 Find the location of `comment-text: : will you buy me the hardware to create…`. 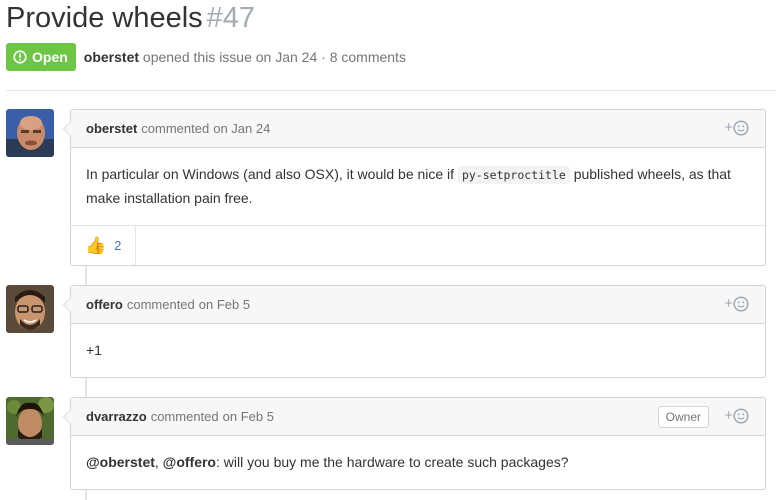

comment-text: : will you buy me the hardware to create… is located at coordinates (392, 462).